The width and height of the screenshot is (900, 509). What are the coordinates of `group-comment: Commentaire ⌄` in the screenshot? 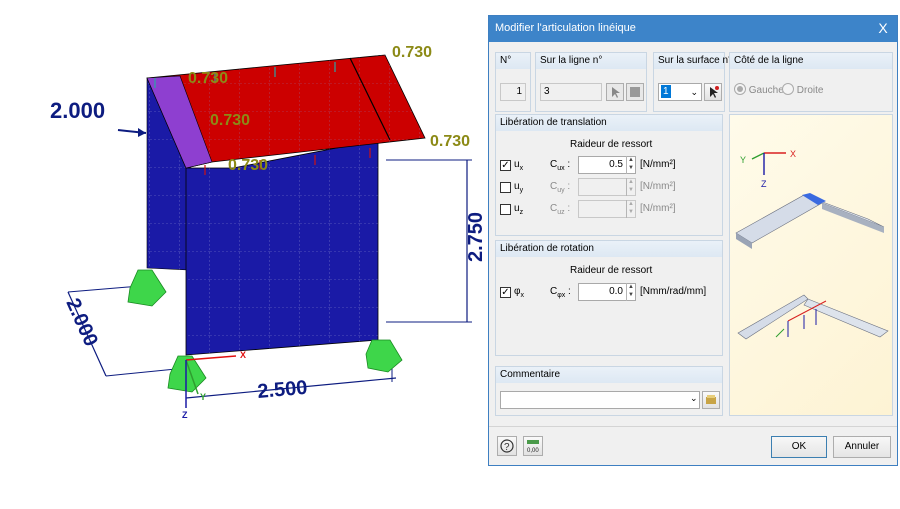 It's located at (609, 391).